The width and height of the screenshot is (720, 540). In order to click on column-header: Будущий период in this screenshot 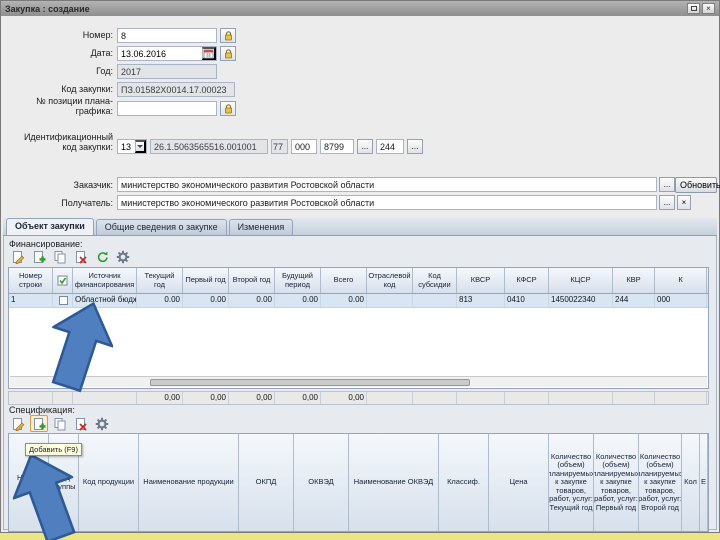, I will do `click(298, 280)`.